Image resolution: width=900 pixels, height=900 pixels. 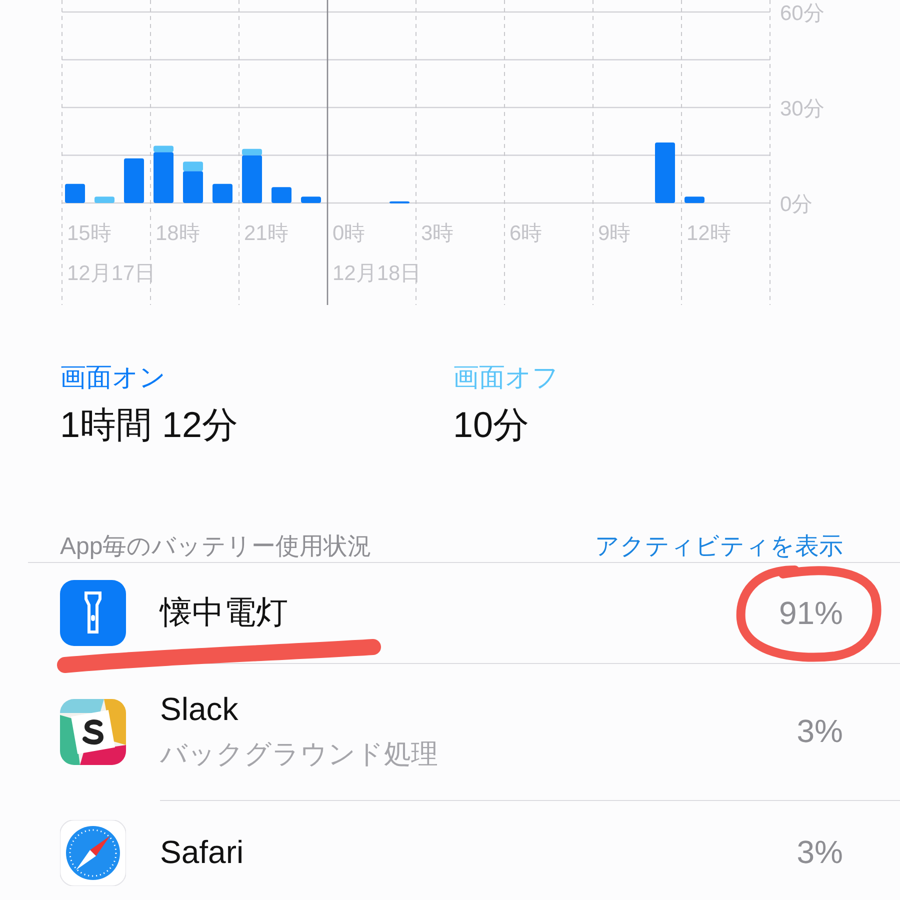 What do you see at coordinates (810, 613) in the screenshot?
I see `usage-percent: 91%` at bounding box center [810, 613].